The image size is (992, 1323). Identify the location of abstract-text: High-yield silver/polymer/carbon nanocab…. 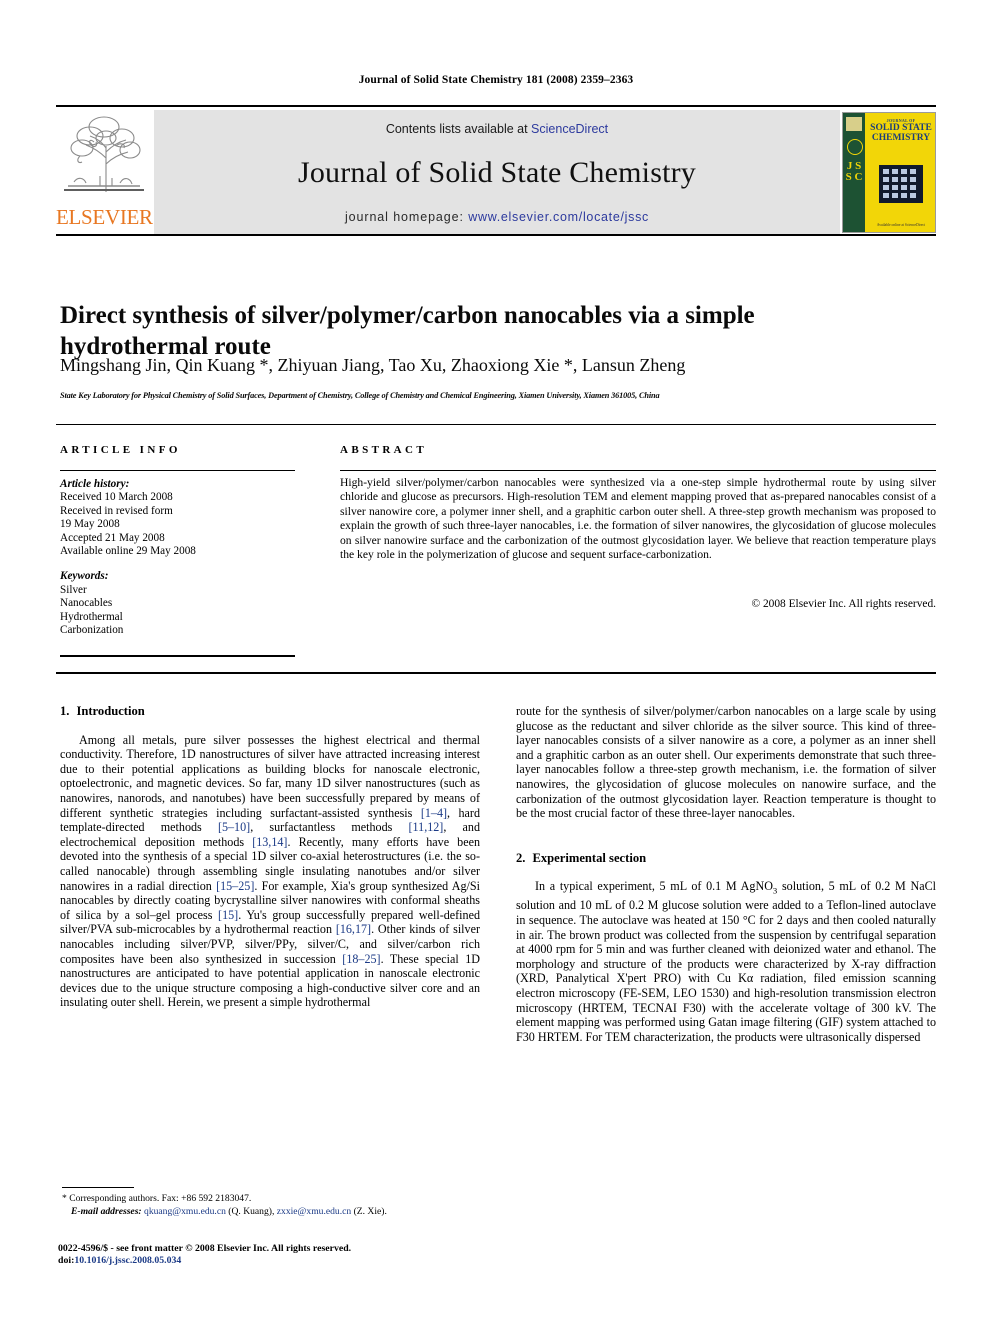
(638, 519).